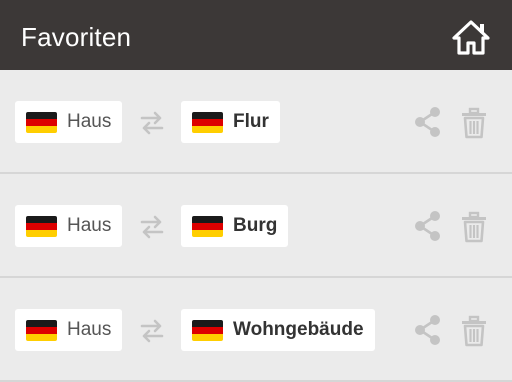 This screenshot has width=512, height=382. What do you see at coordinates (76, 37) in the screenshot?
I see `page-title: Favoriten` at bounding box center [76, 37].